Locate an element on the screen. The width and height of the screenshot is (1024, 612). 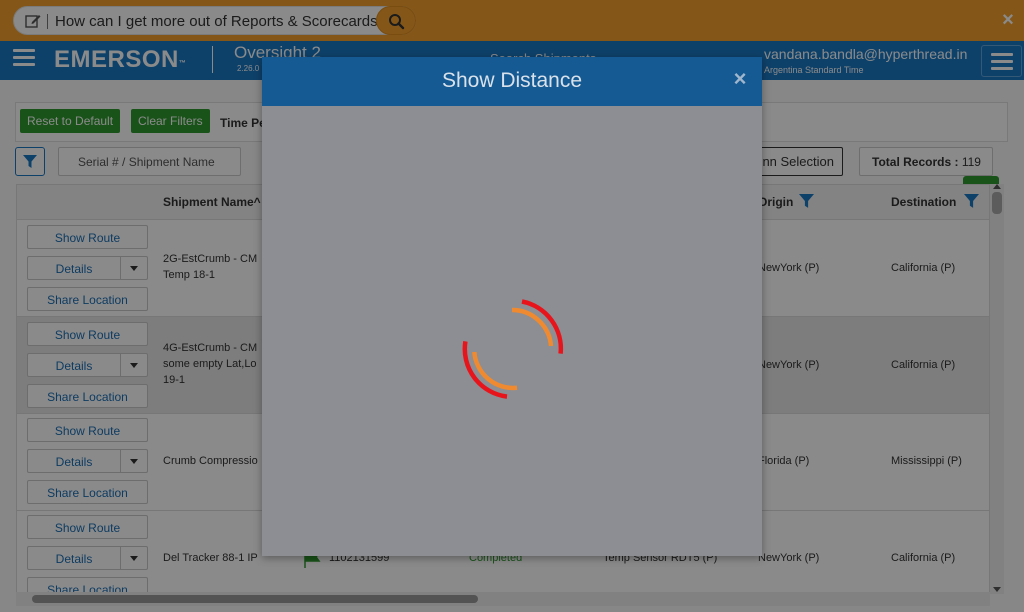
modal-title: Show Distance is located at coordinates (512, 80).